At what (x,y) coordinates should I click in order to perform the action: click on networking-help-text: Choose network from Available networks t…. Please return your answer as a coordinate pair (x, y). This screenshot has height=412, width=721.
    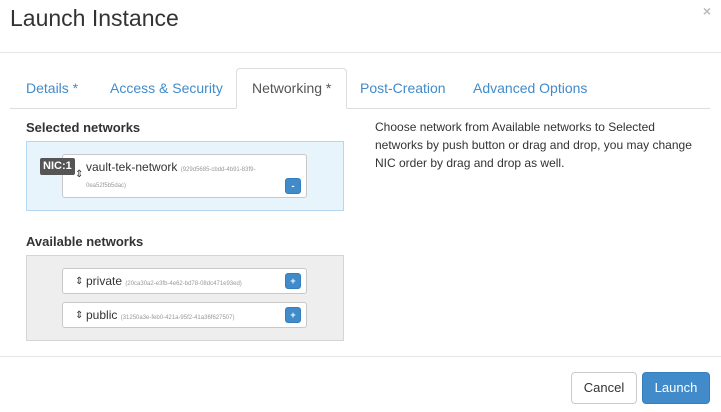
    Looking at the image, I should click on (533, 145).